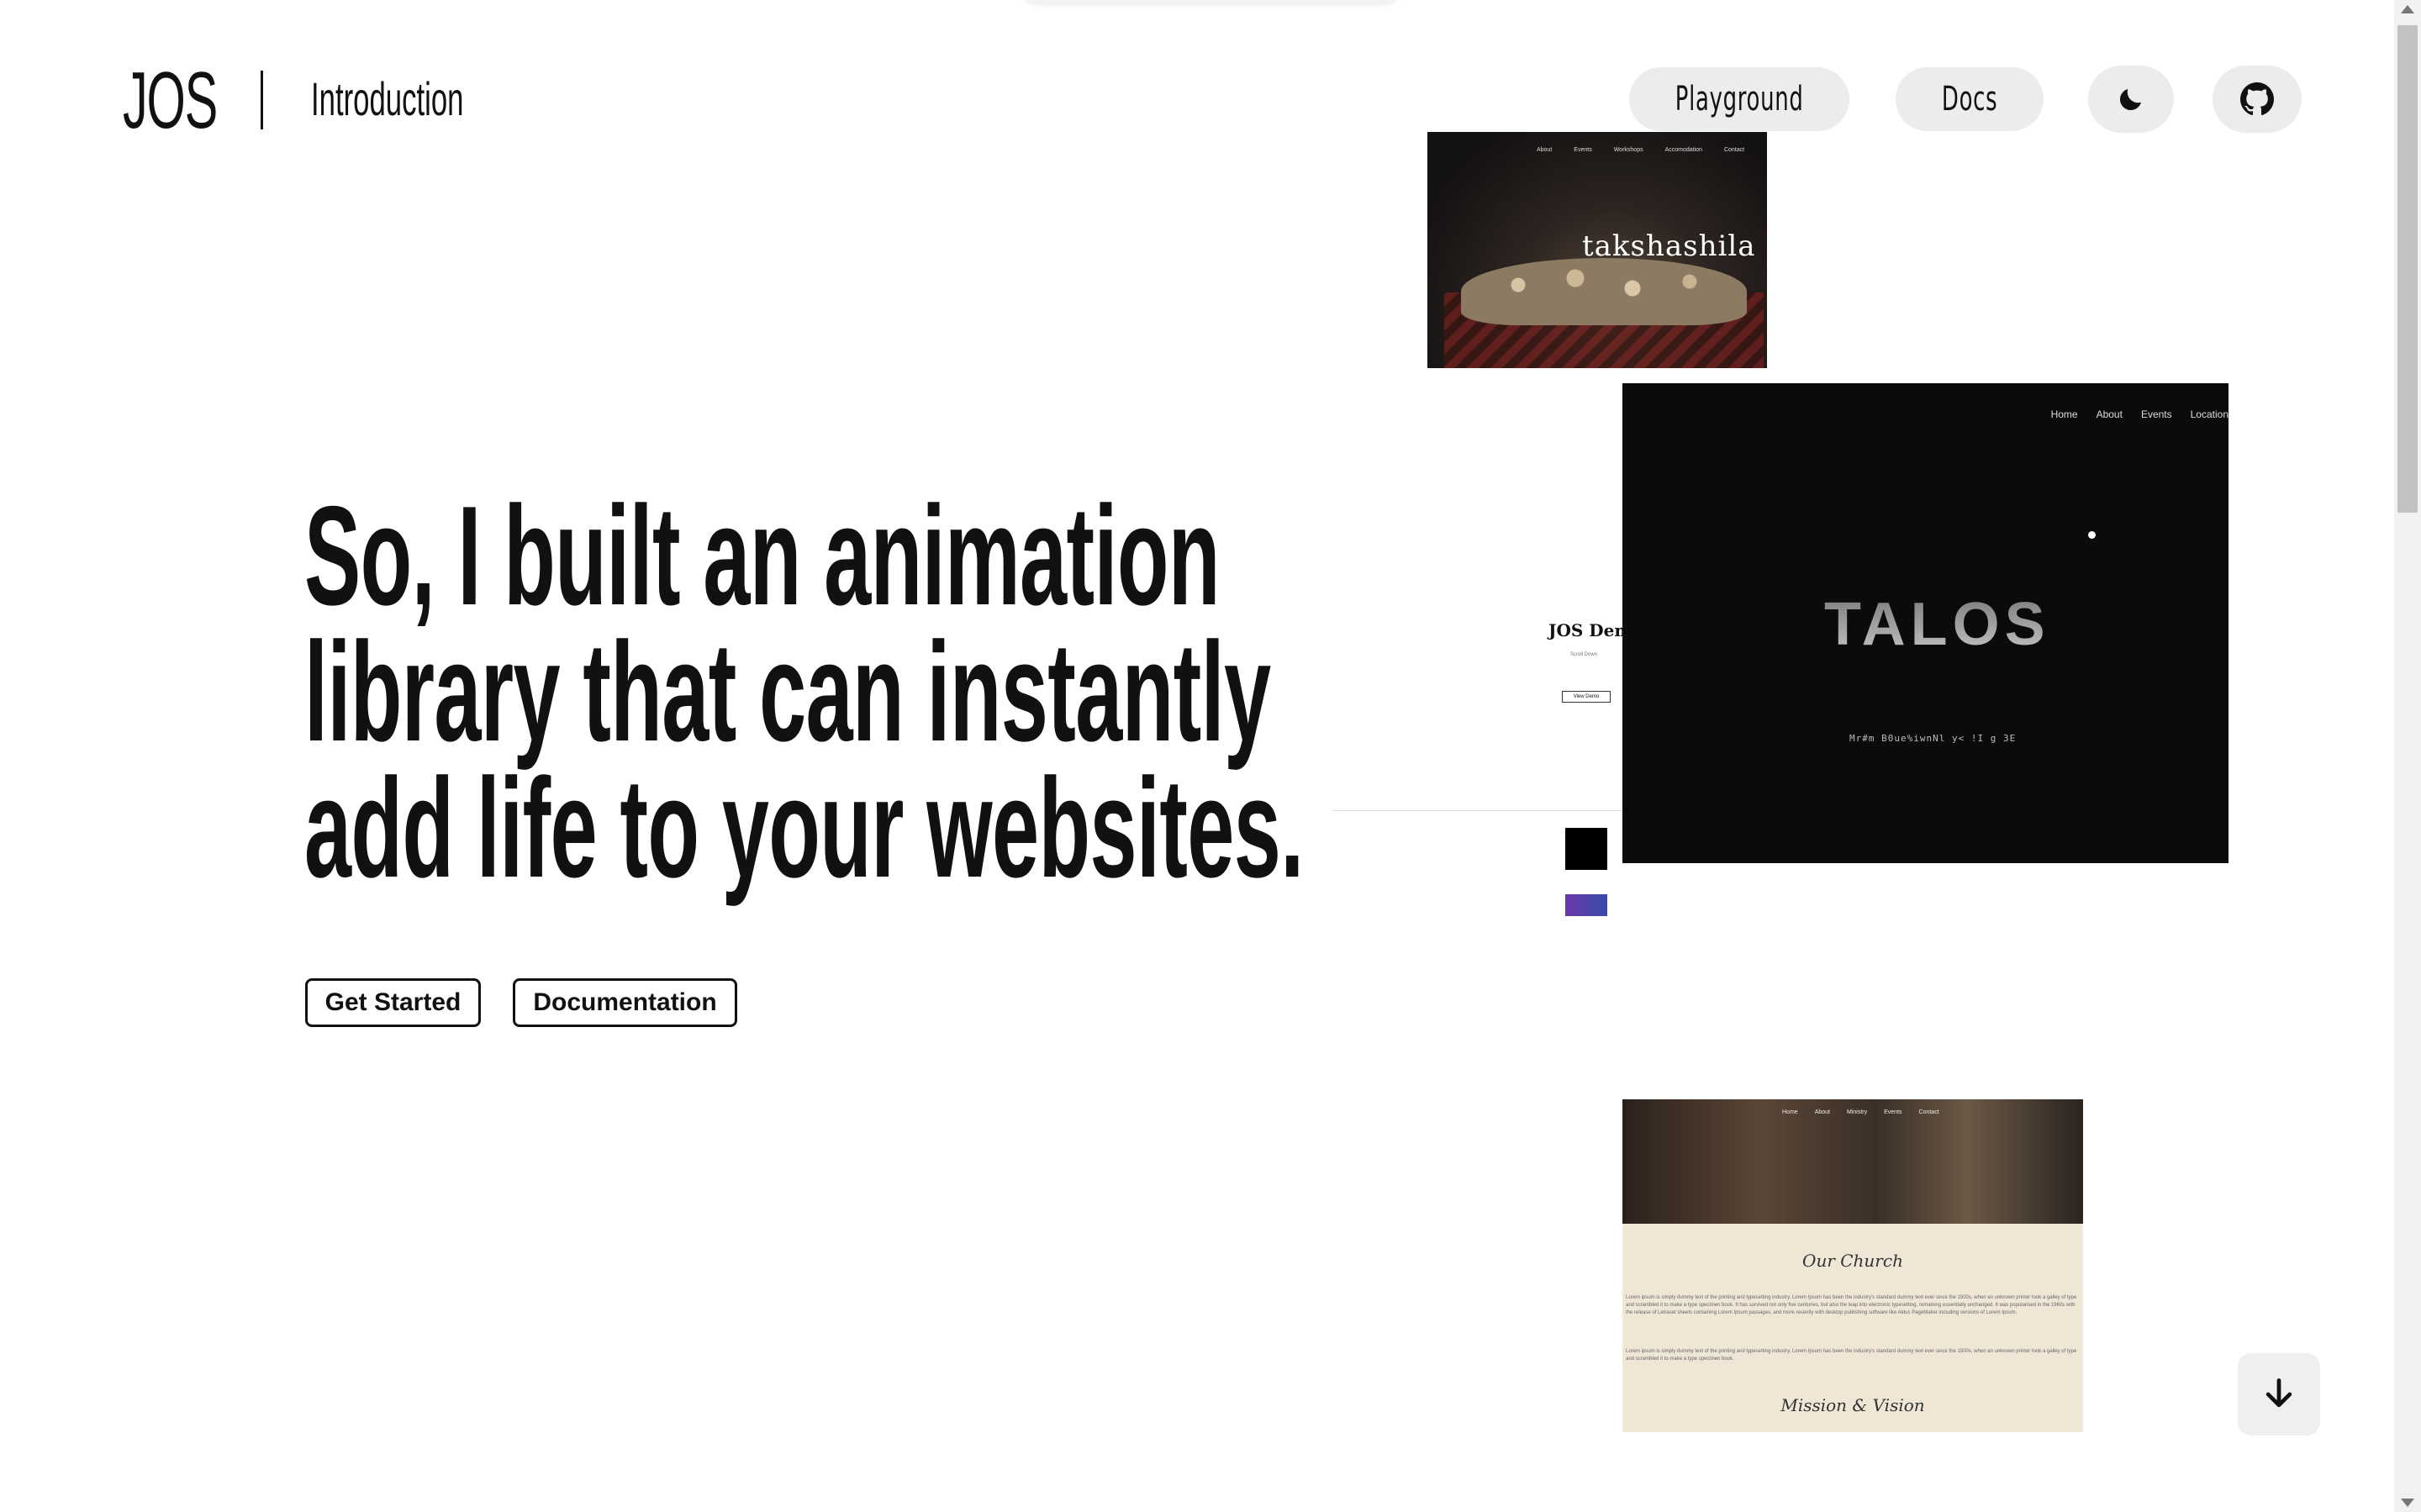  What do you see at coordinates (1586, 697) in the screenshot?
I see `jos-demo-button: View Demo` at bounding box center [1586, 697].